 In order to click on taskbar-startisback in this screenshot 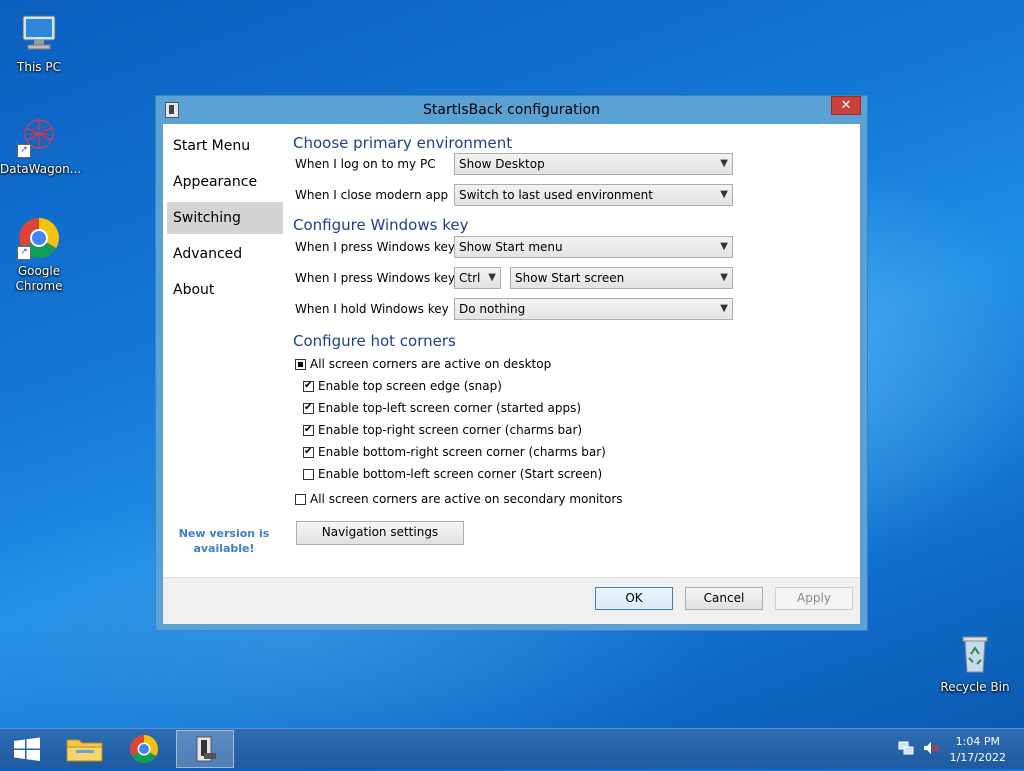, I will do `click(205, 749)`.